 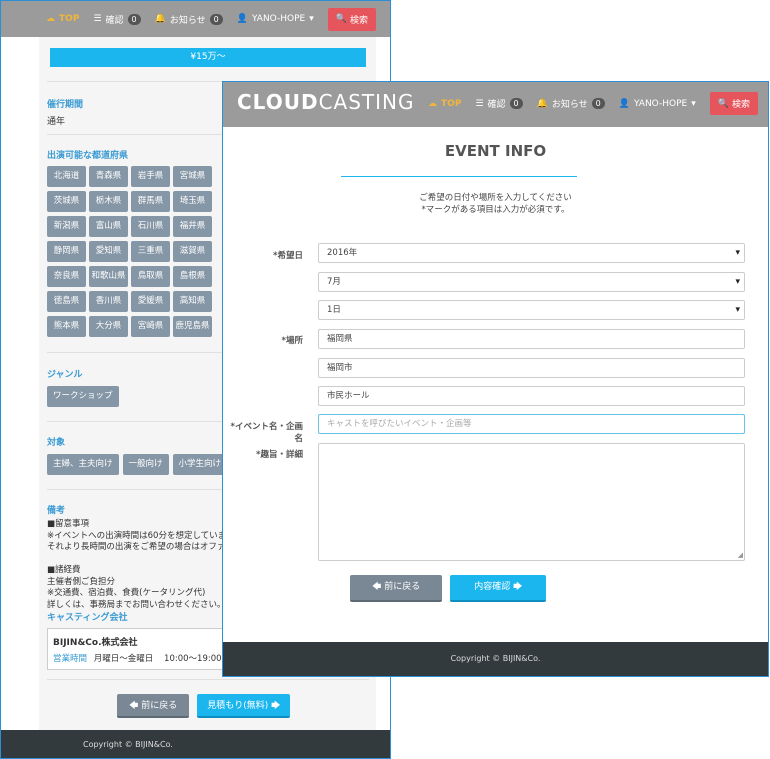 What do you see at coordinates (516, 103) in the screenshot?
I see `confirm-count-badge: 0` at bounding box center [516, 103].